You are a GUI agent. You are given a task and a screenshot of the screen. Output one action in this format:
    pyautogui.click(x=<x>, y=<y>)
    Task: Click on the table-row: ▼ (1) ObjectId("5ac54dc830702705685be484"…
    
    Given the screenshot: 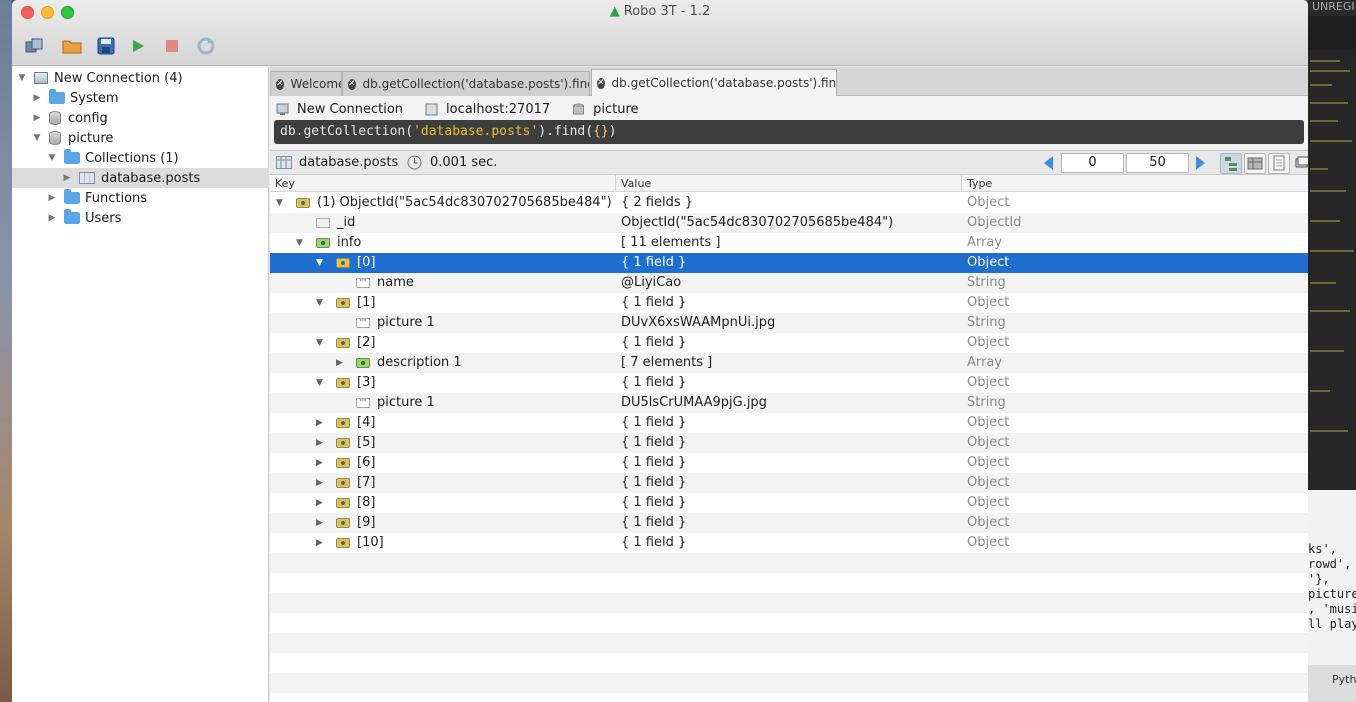 What is the action you would take?
    pyautogui.click(x=789, y=203)
    